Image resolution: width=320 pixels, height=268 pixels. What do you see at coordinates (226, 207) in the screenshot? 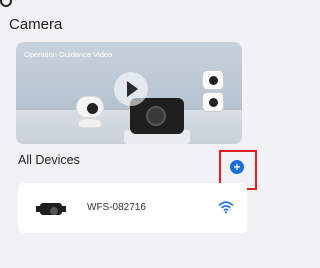
I see `wifi-icon` at bounding box center [226, 207].